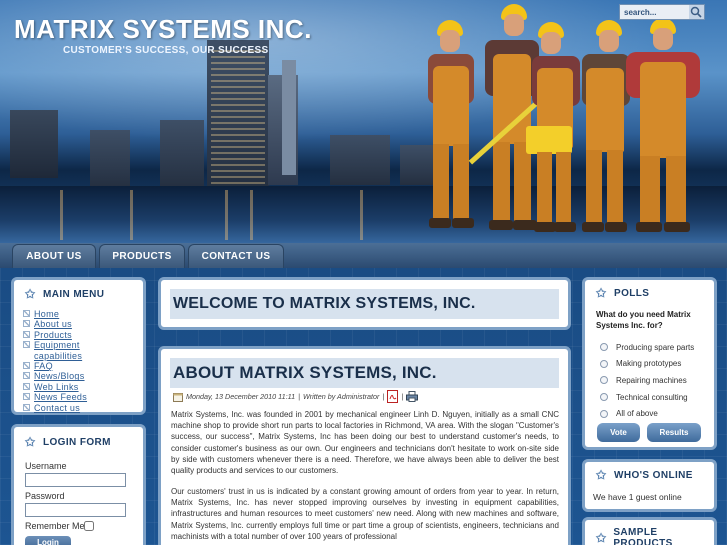 The image size is (727, 545). I want to click on search-icon, so click(696, 12).